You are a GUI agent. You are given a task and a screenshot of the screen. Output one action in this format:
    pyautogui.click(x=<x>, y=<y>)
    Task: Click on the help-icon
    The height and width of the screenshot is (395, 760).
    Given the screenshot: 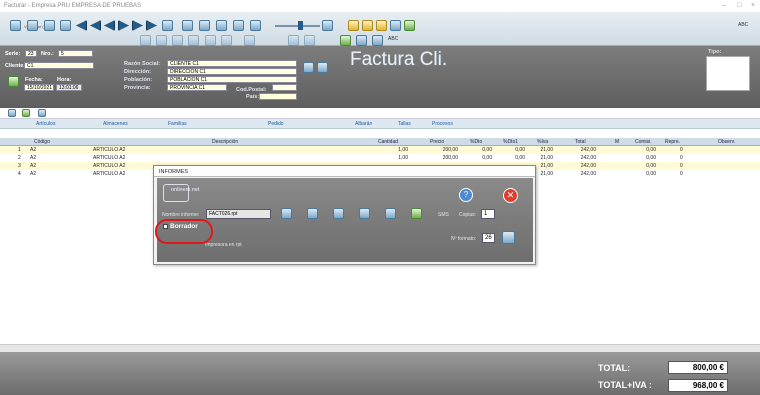 What is the action you would take?
    pyautogui.click(x=395, y=25)
    